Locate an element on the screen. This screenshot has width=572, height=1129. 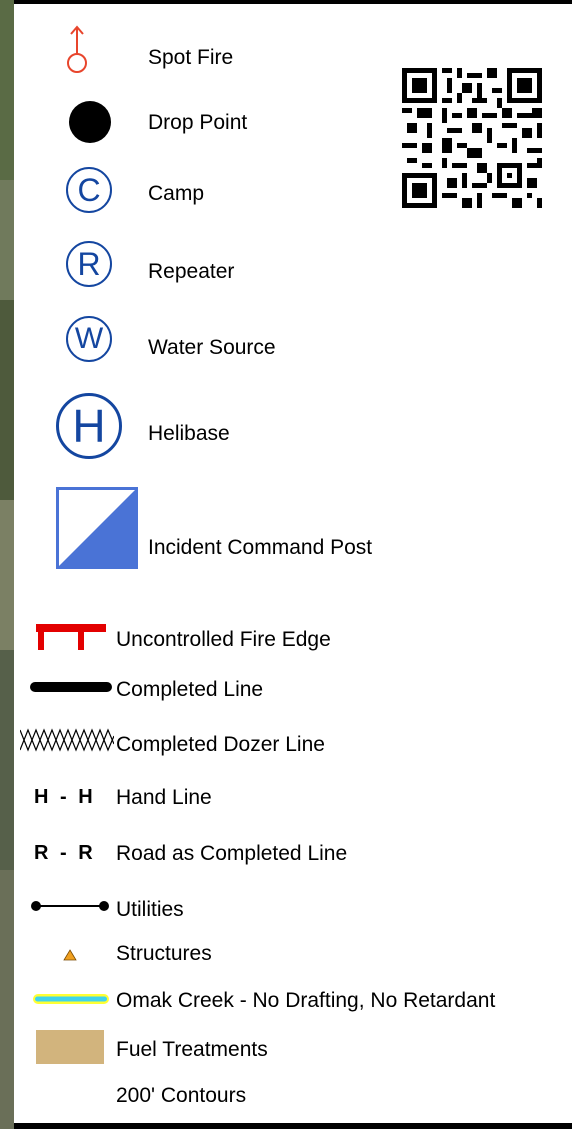
completed-line-icon is located at coordinates (71, 687).